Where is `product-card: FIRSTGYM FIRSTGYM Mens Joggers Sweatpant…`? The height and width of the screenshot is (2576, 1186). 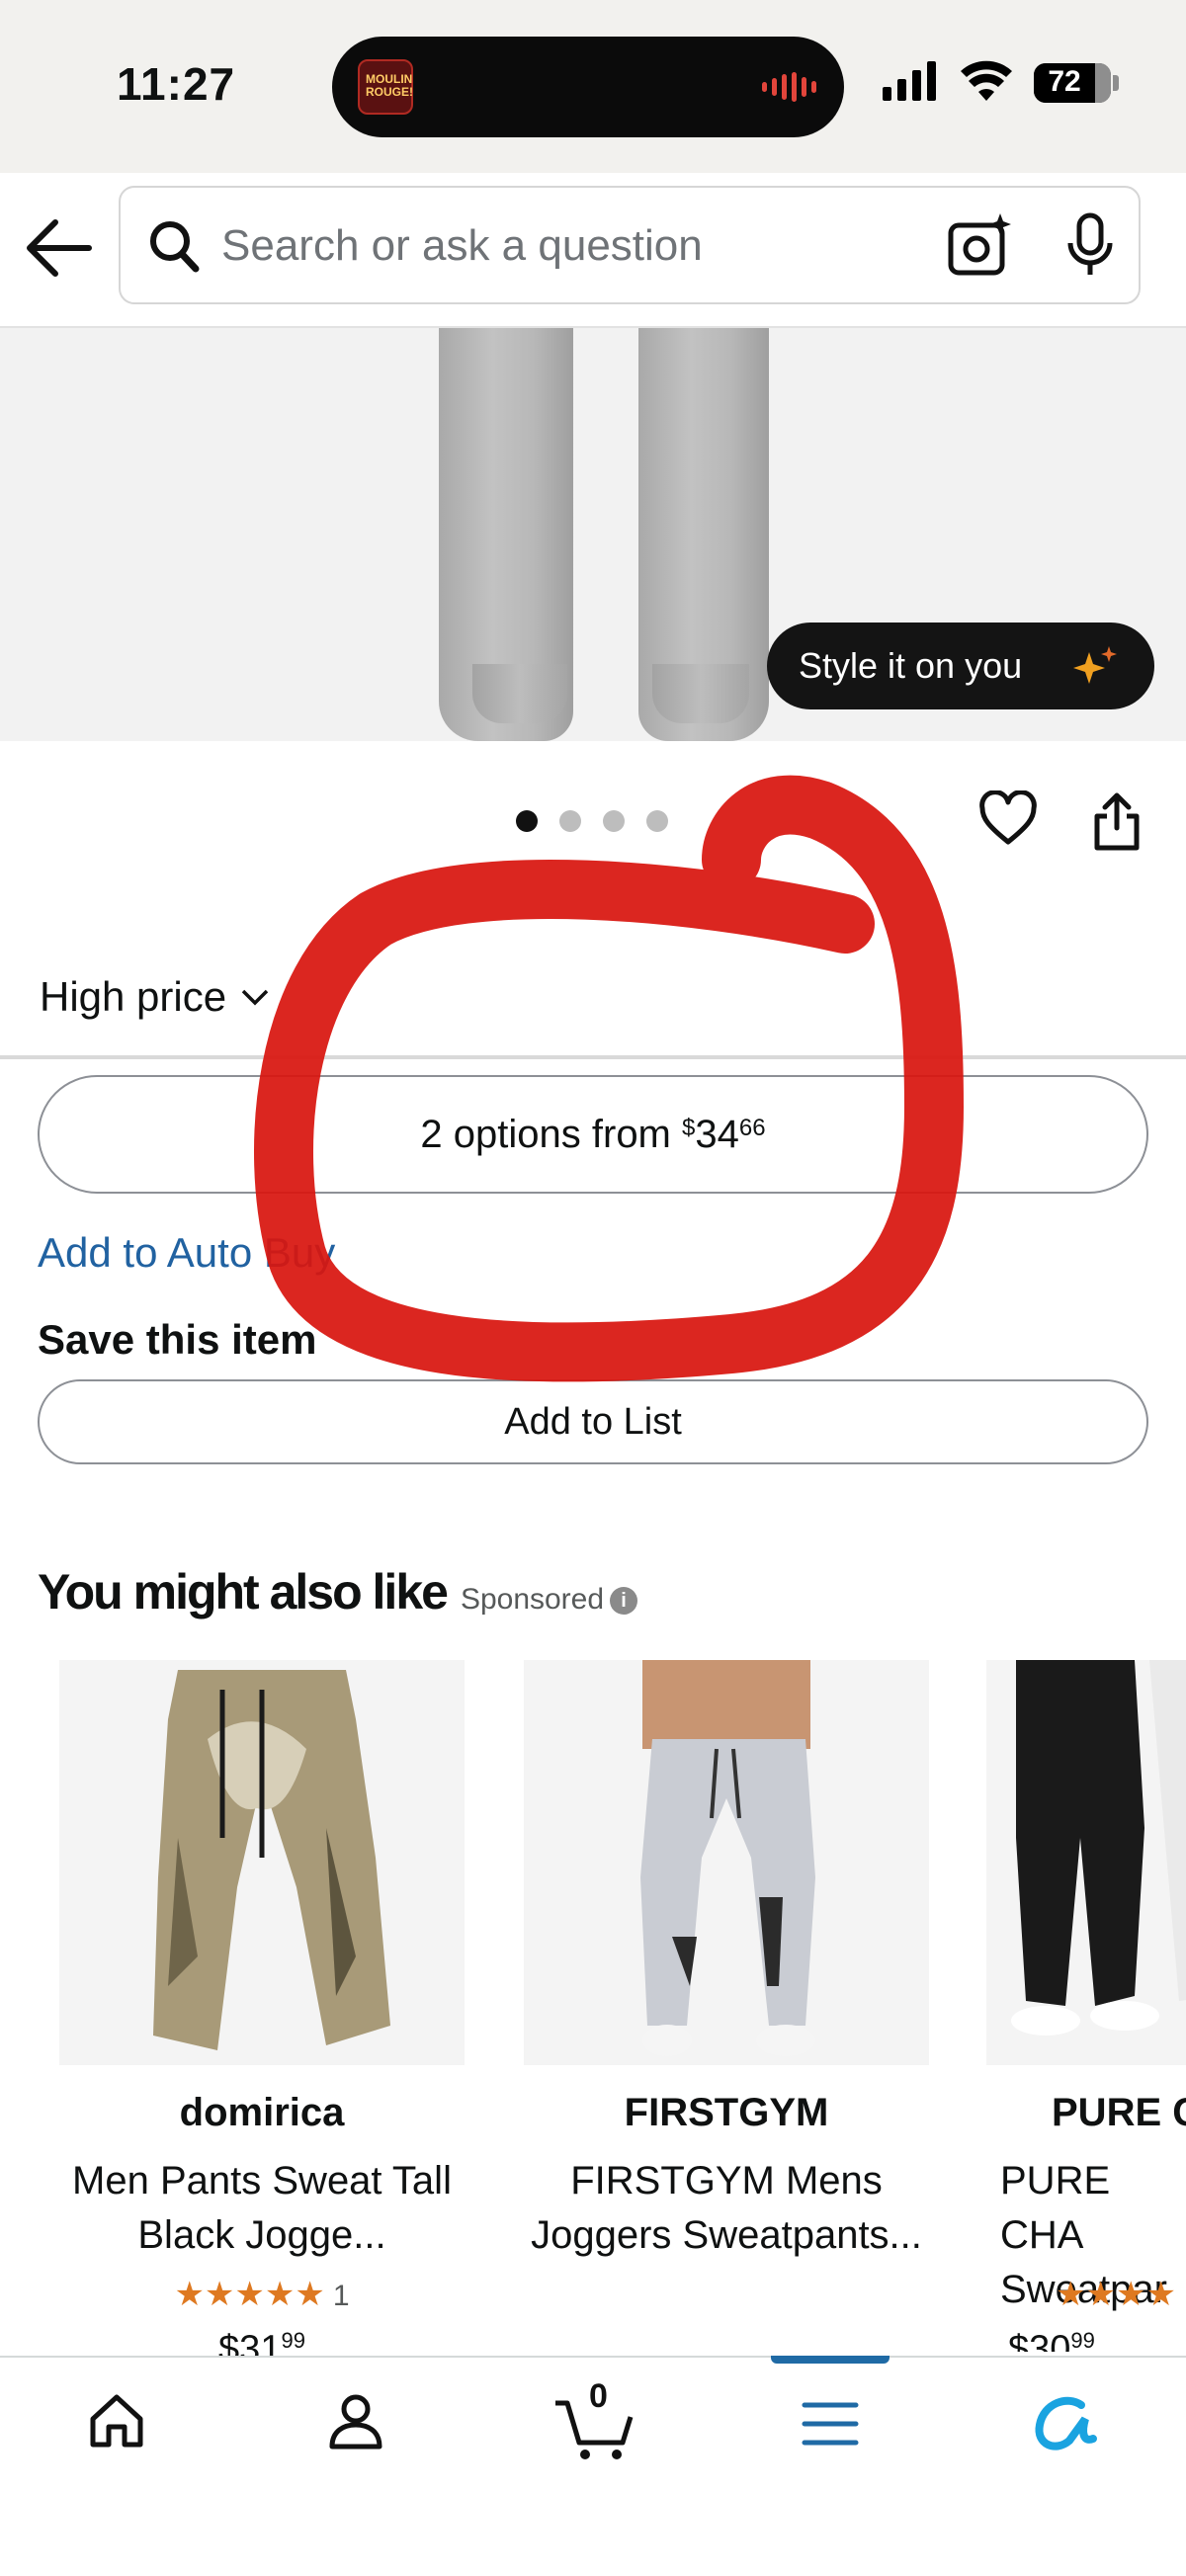 product-card: FIRSTGYM FIRSTGYM Mens Joggers Sweatpant… is located at coordinates (726, 2040).